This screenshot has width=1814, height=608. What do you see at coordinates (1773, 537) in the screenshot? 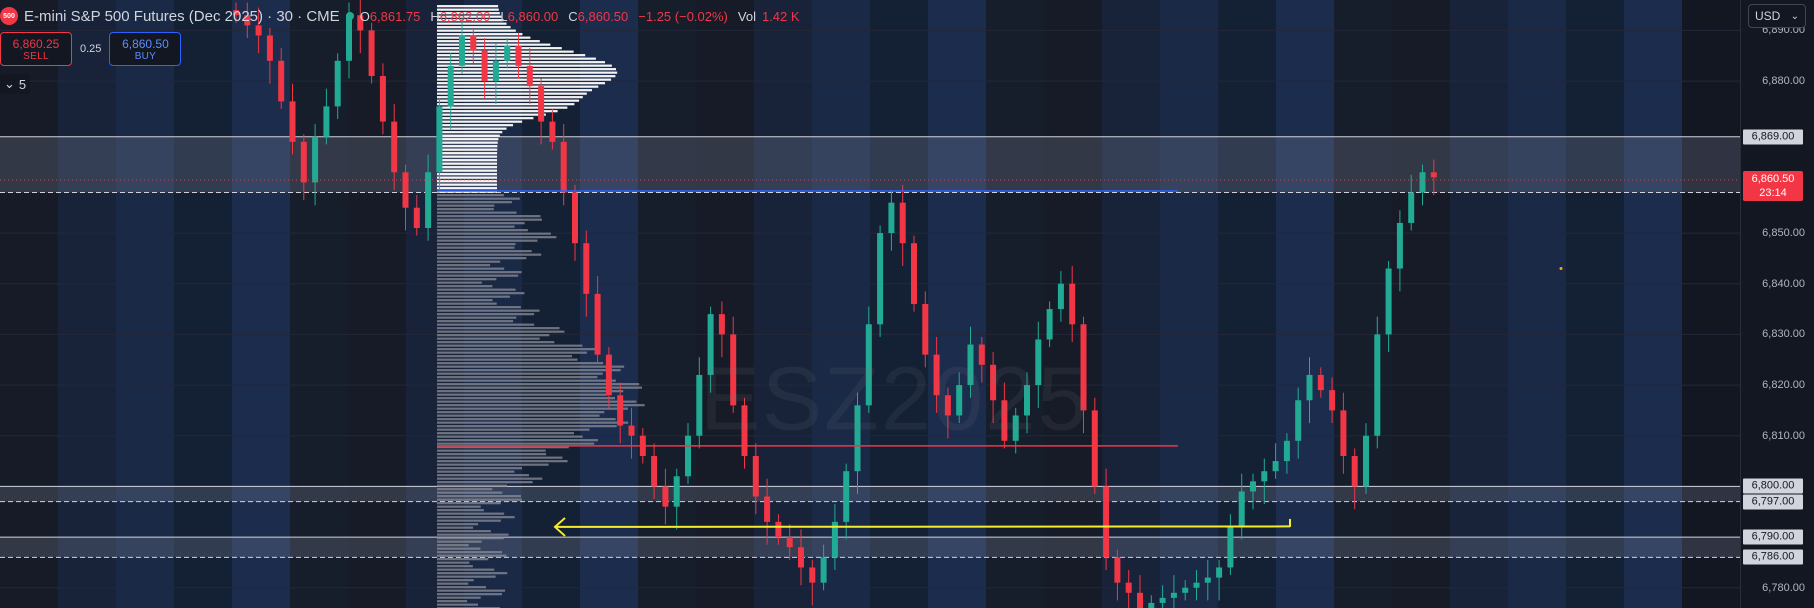
I see `level-price-tag: 6,790.00` at bounding box center [1773, 537].